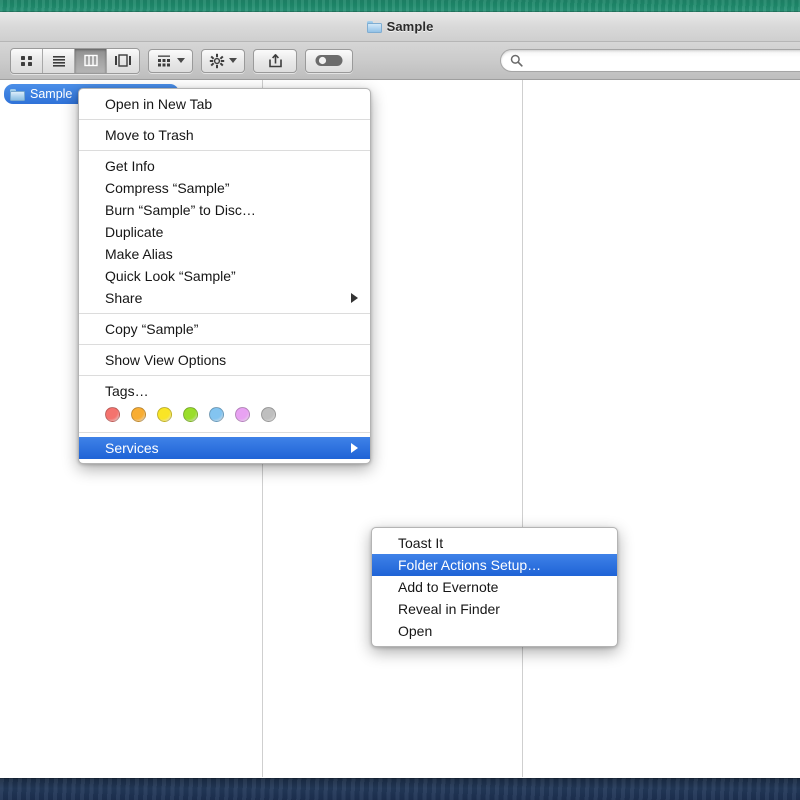 This screenshot has height=800, width=800. I want to click on column-view-button, so click(91, 60).